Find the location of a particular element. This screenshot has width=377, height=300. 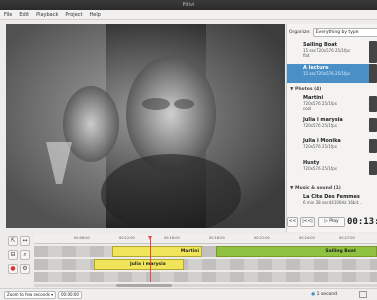

zoom-dropdown: Zoom to few seconds ▾ is located at coordinates (30, 295).